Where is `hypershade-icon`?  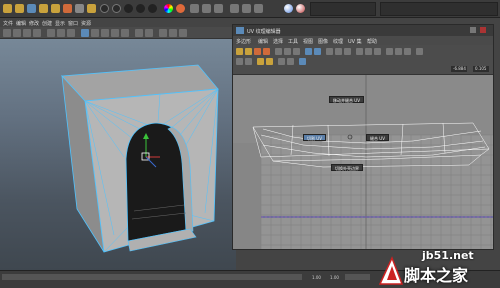
hypershade-icon is located at coordinates (258, 8).